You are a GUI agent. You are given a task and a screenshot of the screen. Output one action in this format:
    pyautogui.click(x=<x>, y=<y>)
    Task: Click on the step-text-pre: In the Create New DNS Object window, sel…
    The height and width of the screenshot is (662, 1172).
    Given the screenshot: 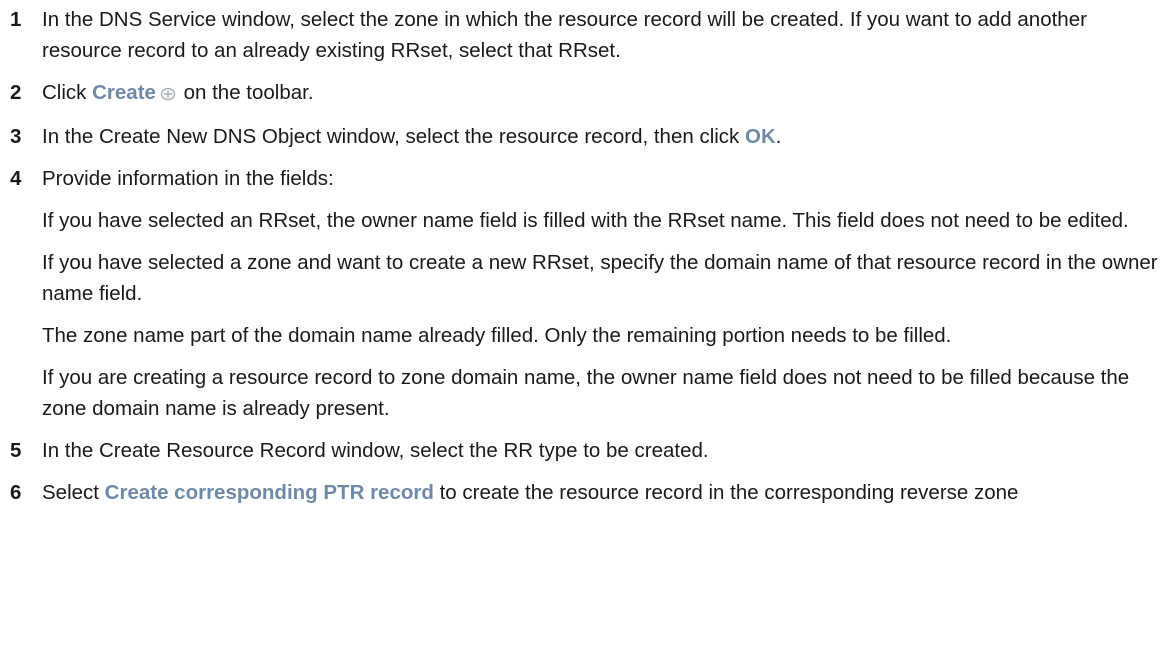 What is the action you would take?
    pyautogui.click(x=394, y=136)
    